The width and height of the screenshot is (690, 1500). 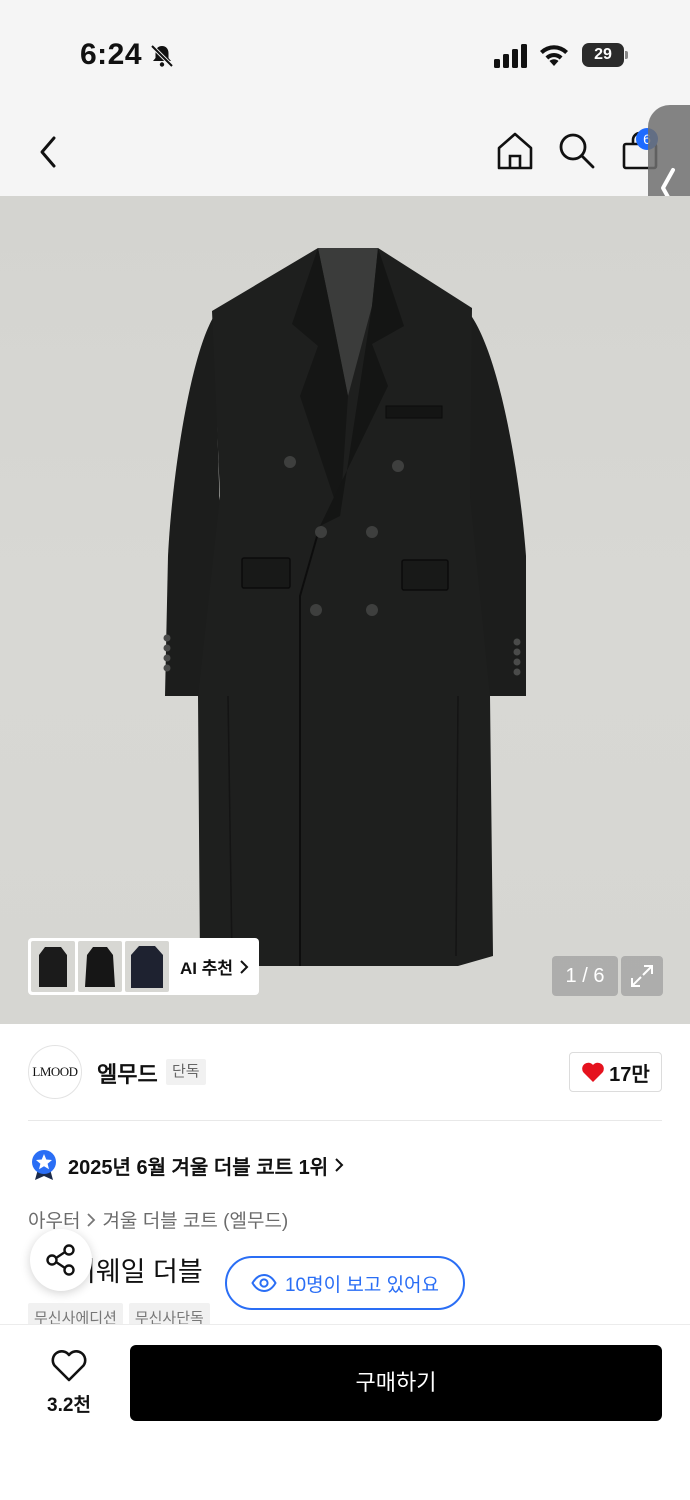 I want to click on status-bar: 6:24 29, so click(x=345, y=55).